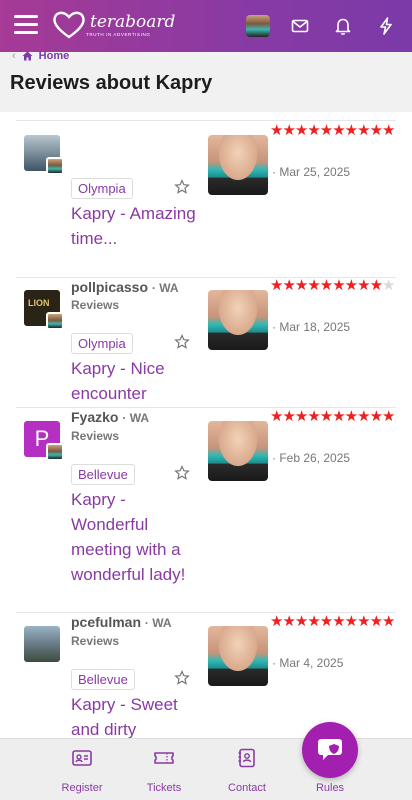 This screenshot has width=412, height=800. I want to click on author-name: Fyazko, so click(94, 417).